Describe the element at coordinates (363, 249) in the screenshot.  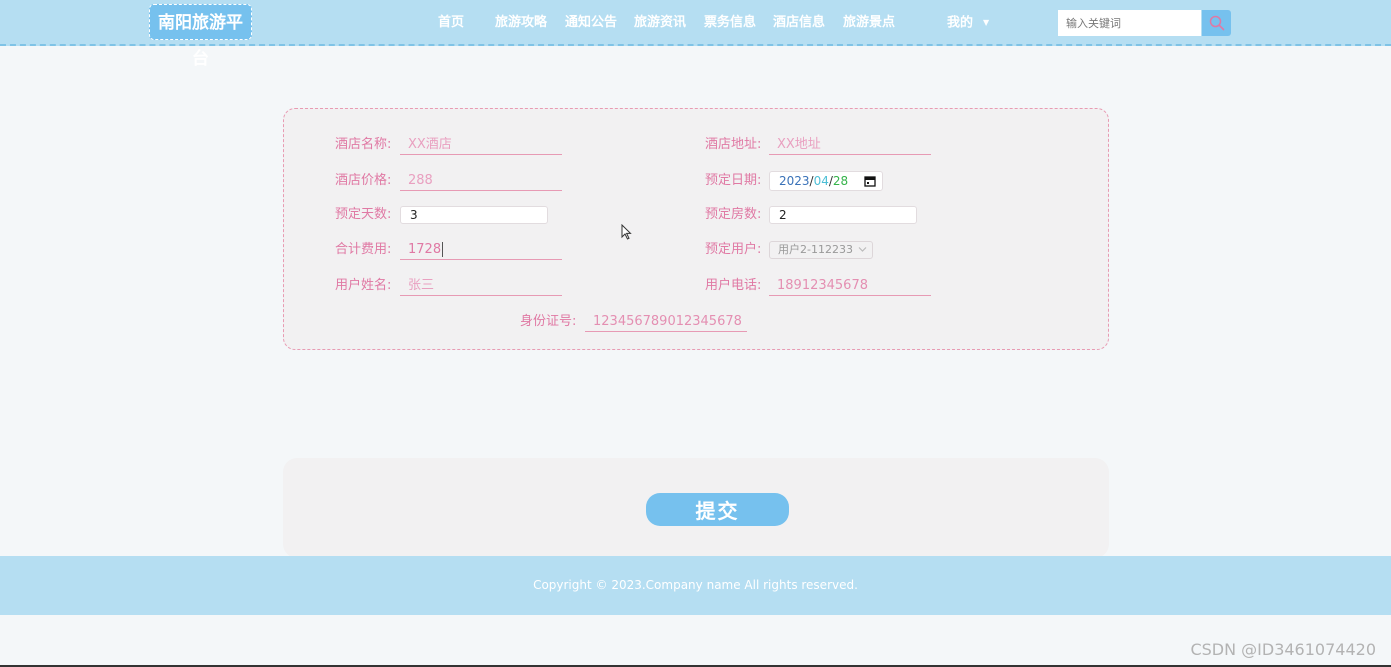
I see `total-cost-label: 合计费用:` at that location.